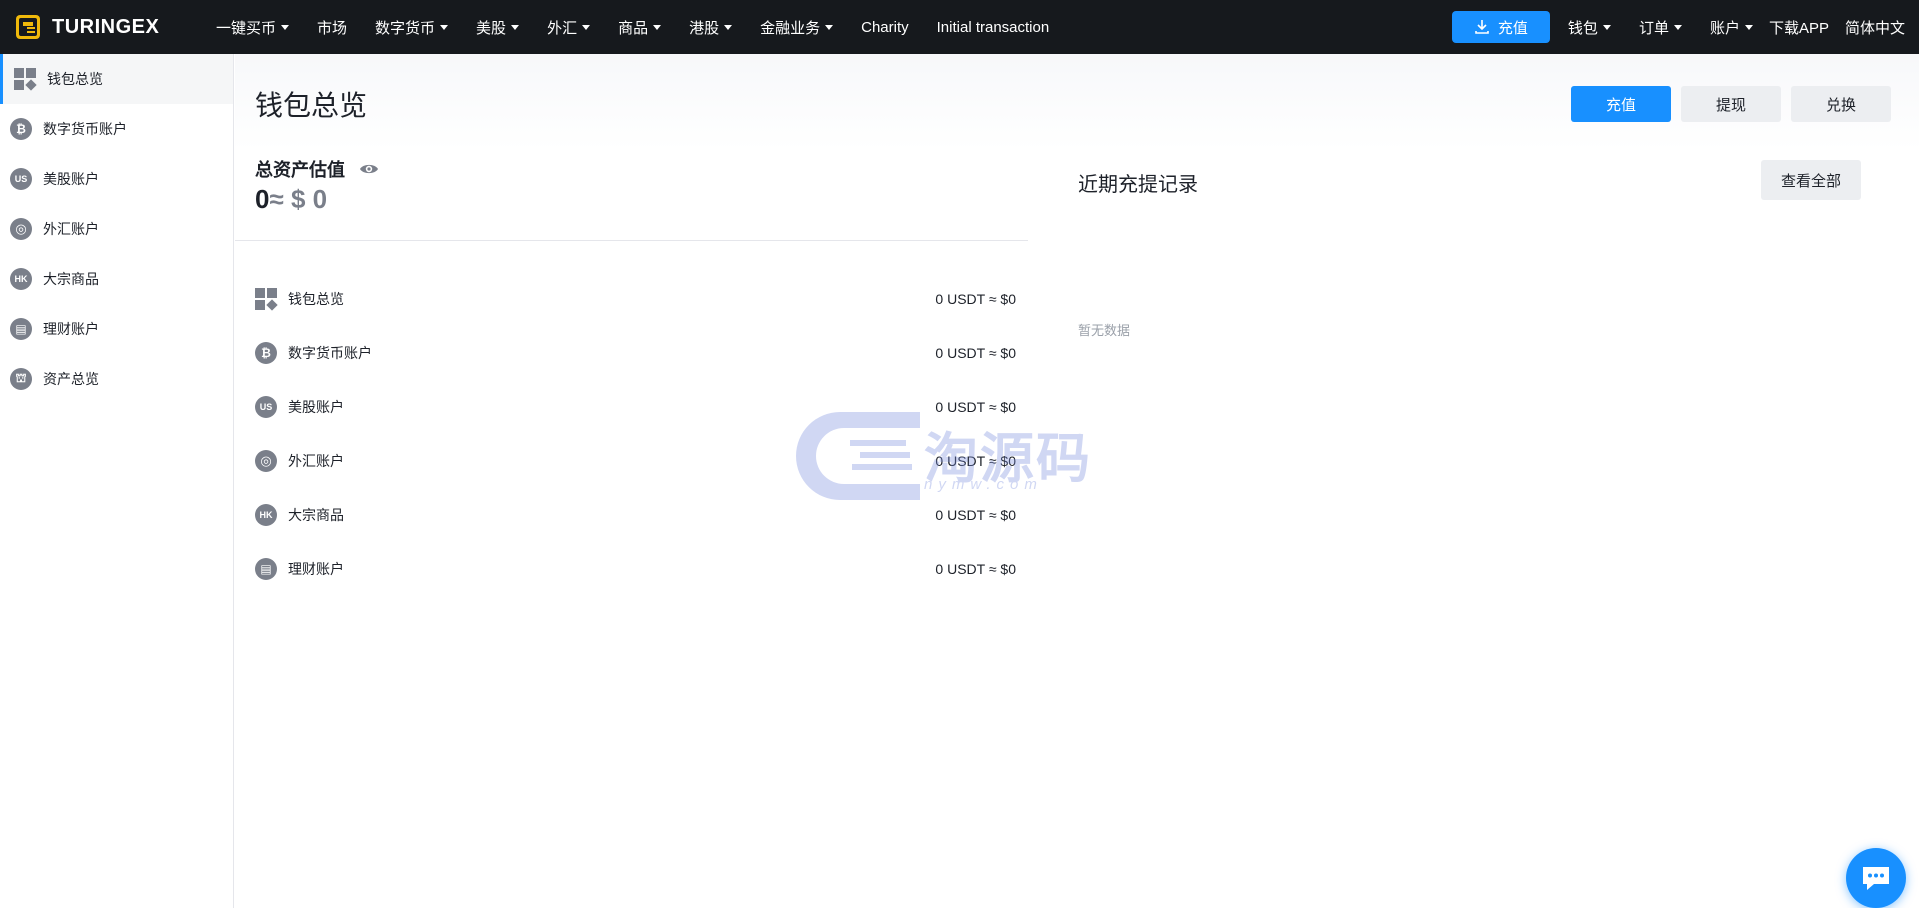 This screenshot has width=1919, height=908. What do you see at coordinates (246, 28) in the screenshot?
I see `nav-label: 一键买币` at bounding box center [246, 28].